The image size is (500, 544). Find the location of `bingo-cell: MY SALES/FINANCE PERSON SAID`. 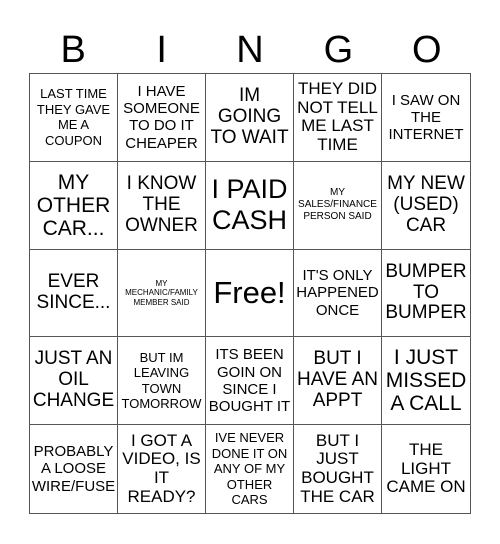

bingo-cell: MY SALES/FINANCE PERSON SAID is located at coordinates (338, 205).